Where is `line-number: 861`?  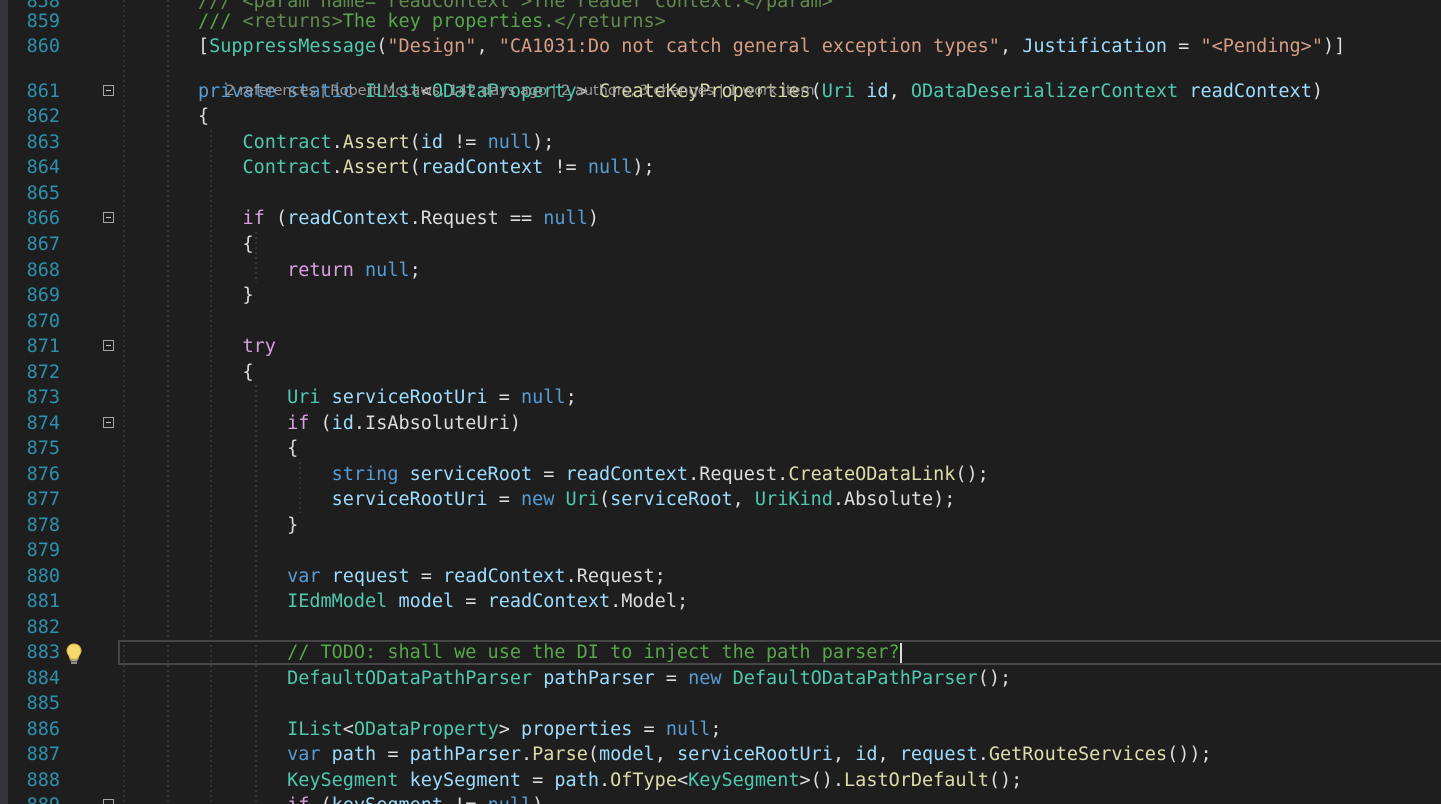 line-number: 861 is located at coordinates (43, 91).